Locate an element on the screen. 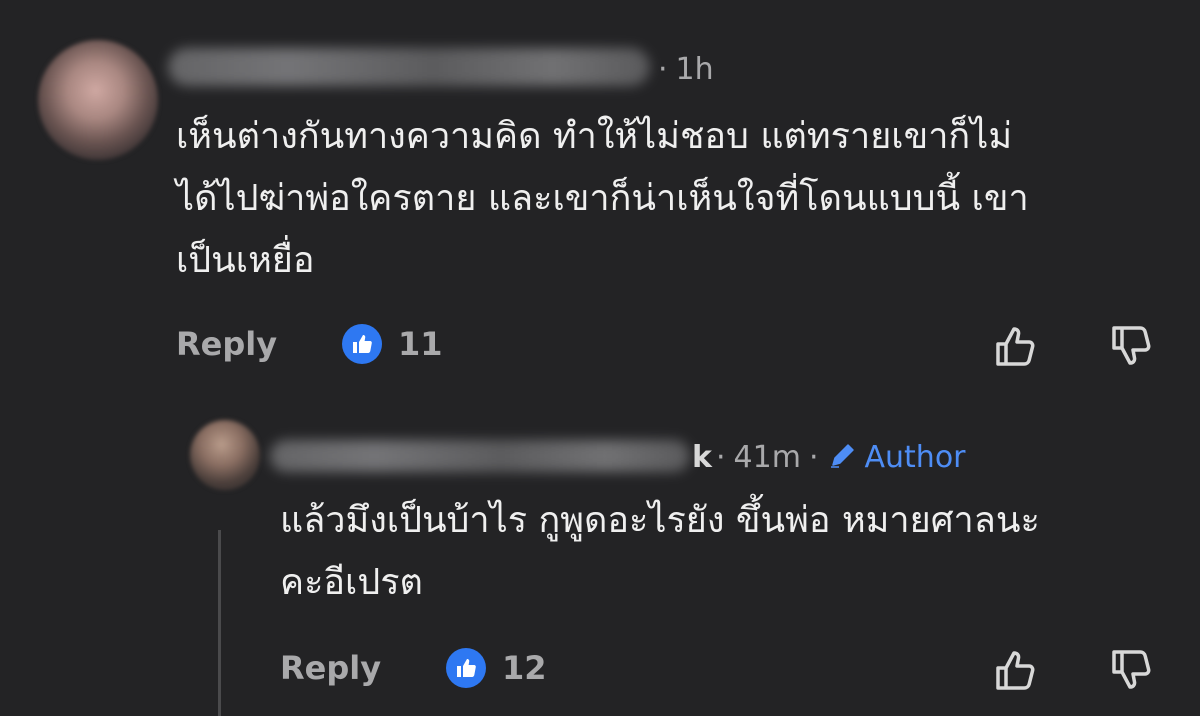  comment-line: คะอีเปรต is located at coordinates (351, 582).